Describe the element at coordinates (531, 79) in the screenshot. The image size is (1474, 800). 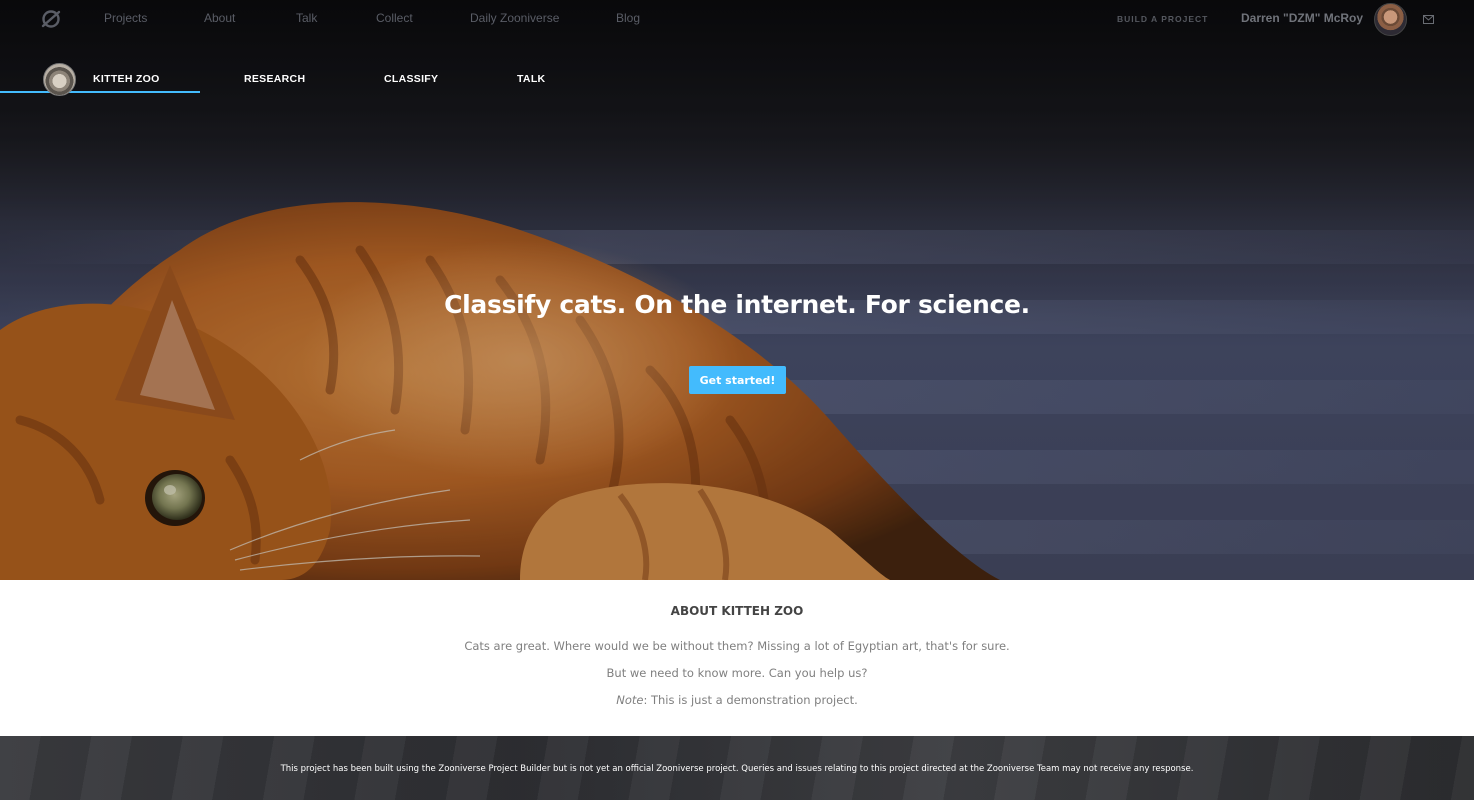
I see `project-nav-talk: TALK` at that location.